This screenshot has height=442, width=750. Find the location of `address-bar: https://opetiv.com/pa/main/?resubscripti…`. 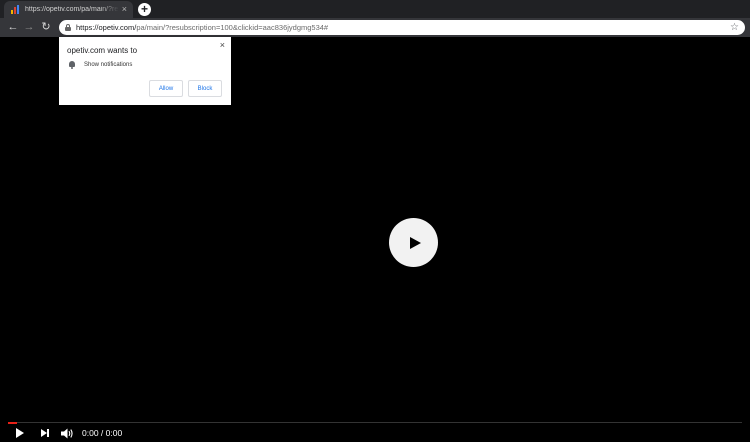

address-bar: https://opetiv.com/pa/main/?resubscripti… is located at coordinates (402, 27).